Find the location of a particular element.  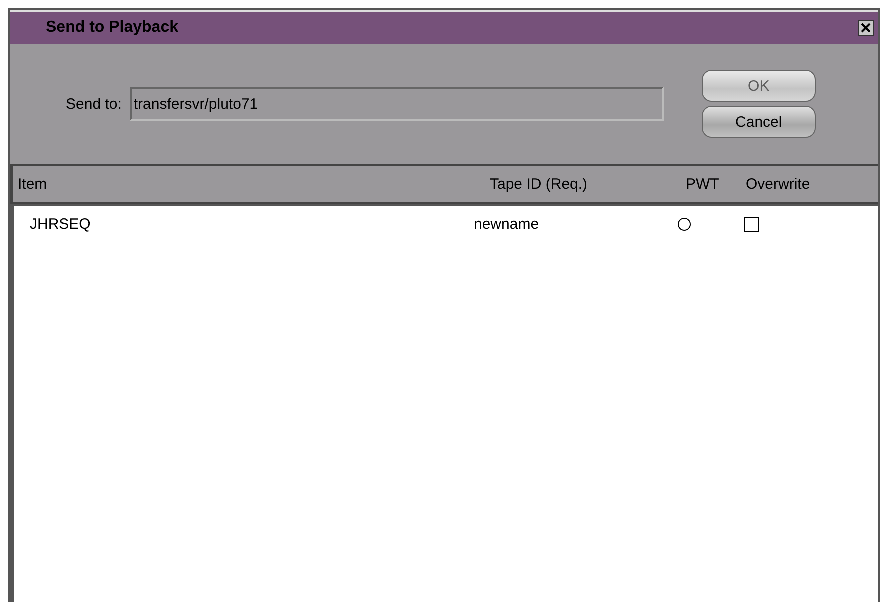

window-title: Send to Playback is located at coordinates (112, 28).